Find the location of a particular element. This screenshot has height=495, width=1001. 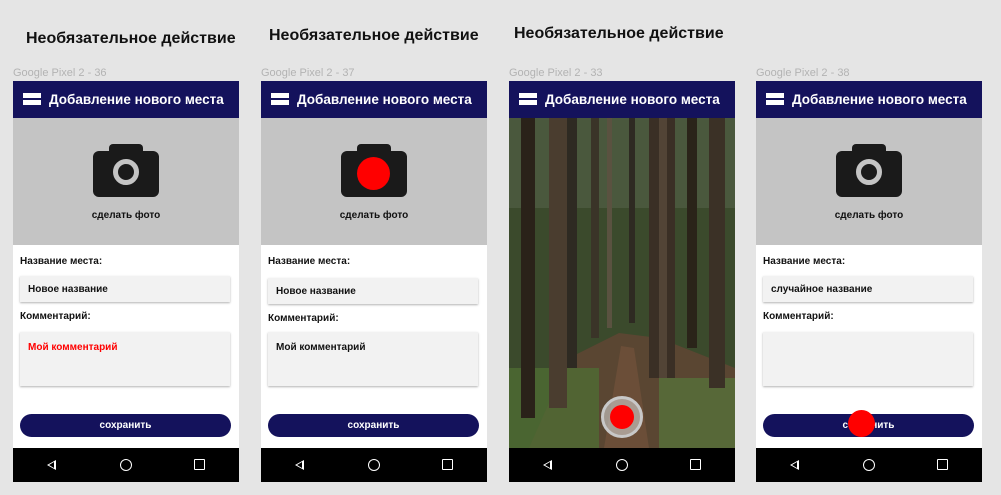

frame-label: Google Pixel 2 - 38 is located at coordinates (803, 73).